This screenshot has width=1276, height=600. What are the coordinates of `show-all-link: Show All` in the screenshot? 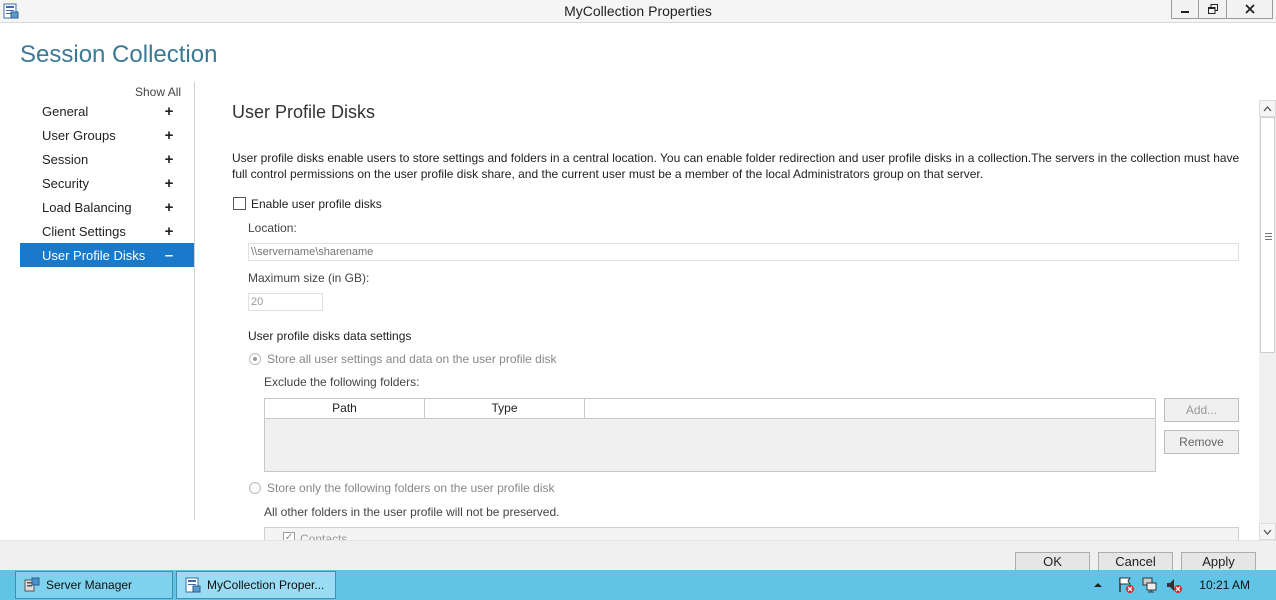 It's located at (158, 92).